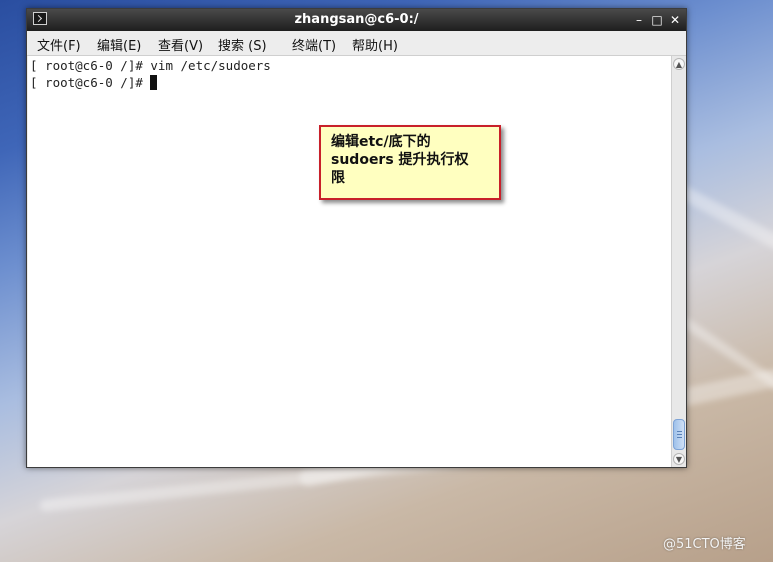  I want to click on scroll-down-arrow-icon: ▼, so click(679, 459).